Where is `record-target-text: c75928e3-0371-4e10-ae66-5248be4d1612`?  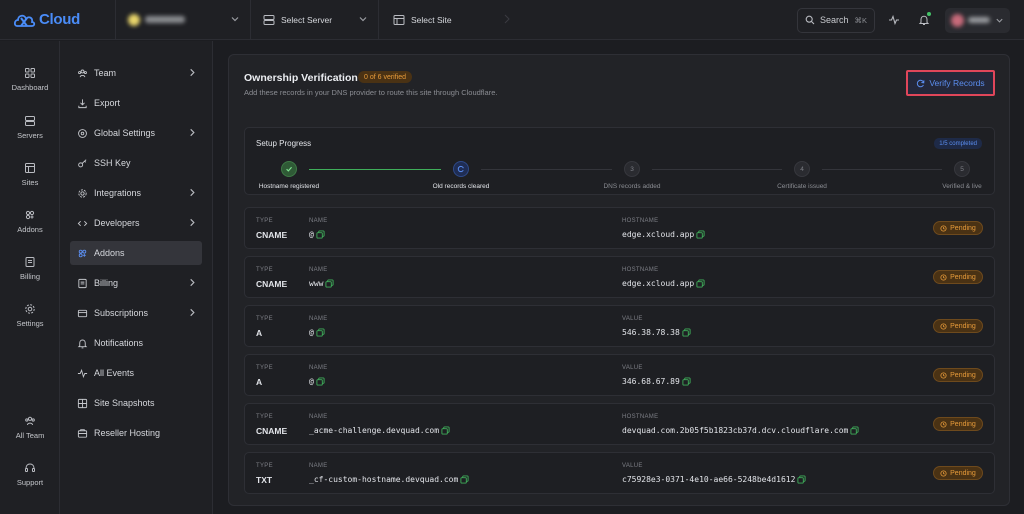
record-target-text: c75928e3-0371-4e10-ae66-5248be4d1612 is located at coordinates (709, 479).